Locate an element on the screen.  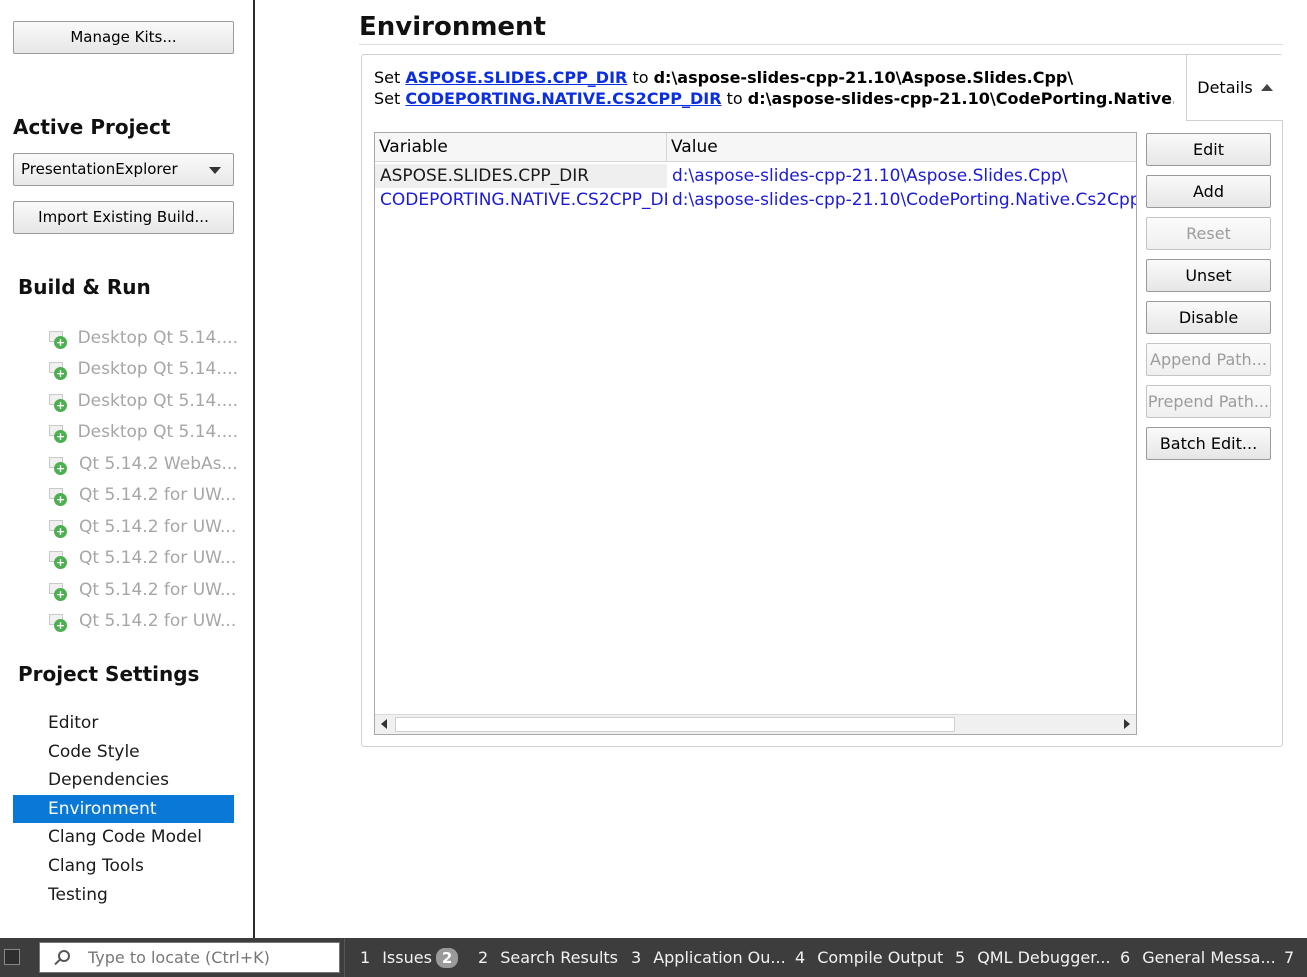
details-toggle-button: Details is located at coordinates (1234, 88).